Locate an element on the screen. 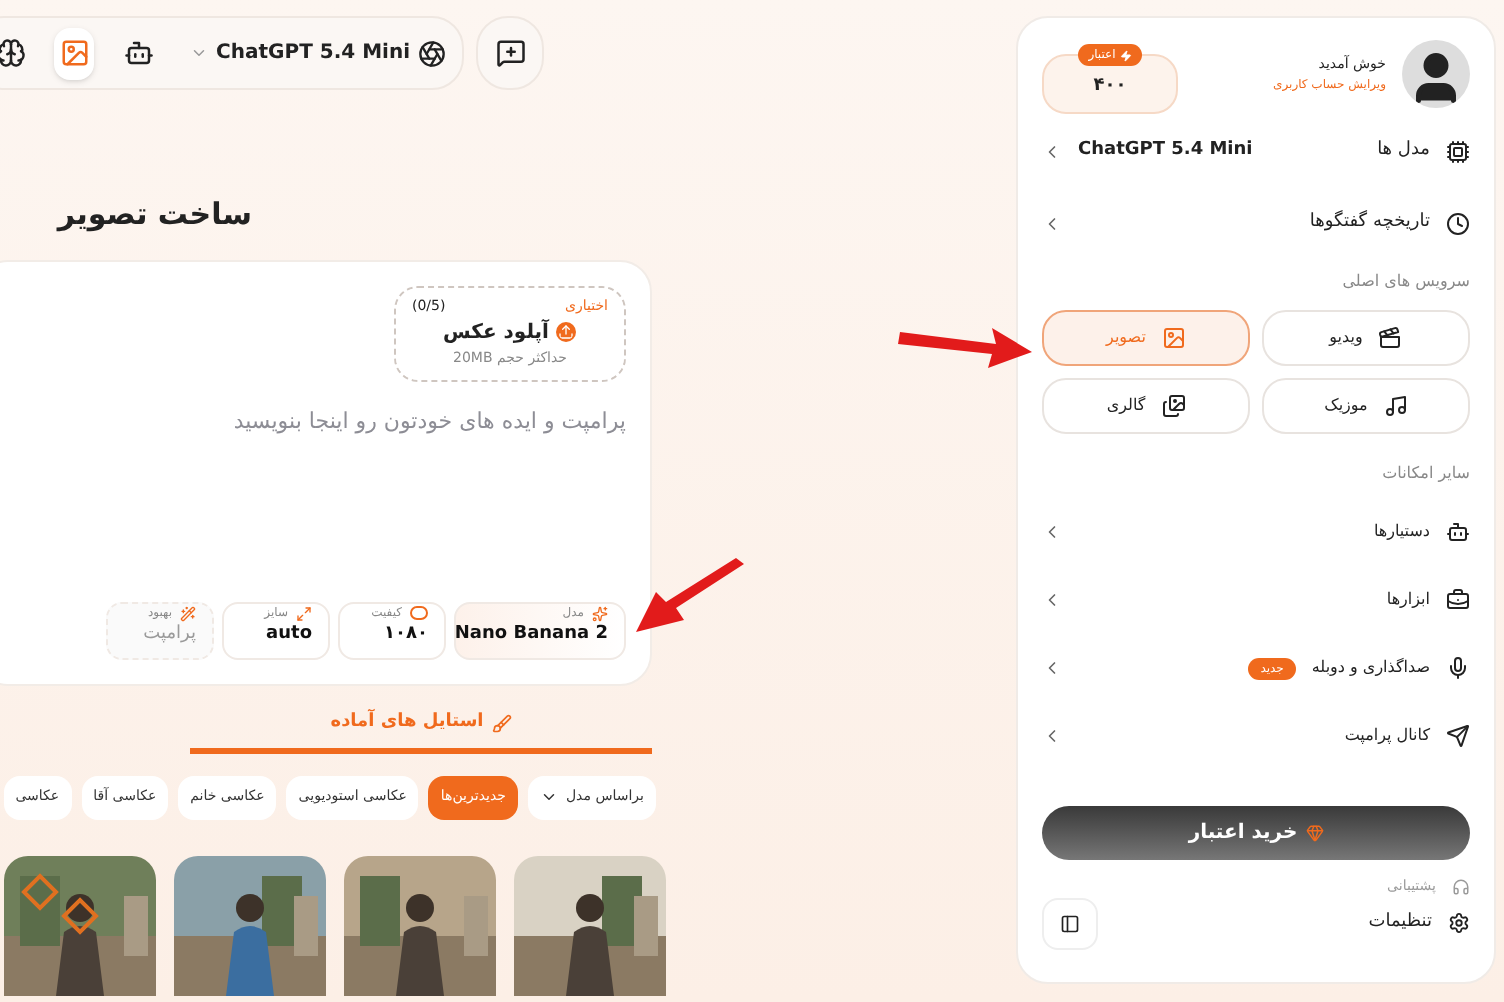 The height and width of the screenshot is (1002, 1504). upload-icon is located at coordinates (566, 332).